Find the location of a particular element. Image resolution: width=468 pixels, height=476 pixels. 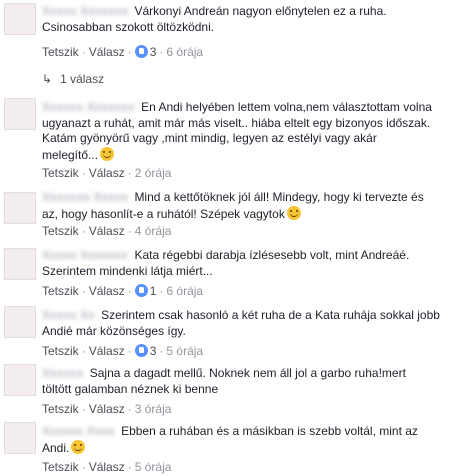

author-name: Xxxxxx is located at coordinates (62, 374).